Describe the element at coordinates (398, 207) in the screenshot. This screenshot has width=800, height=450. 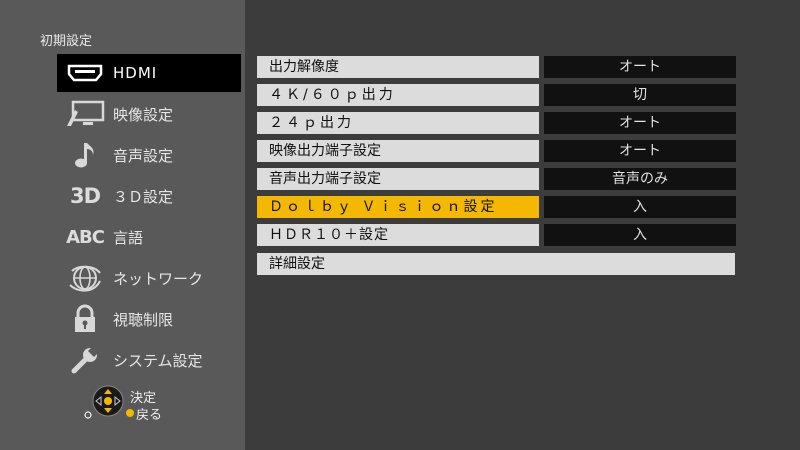
I see `setting-label: Ｄｏｌｂｙ Ｖｉｓｉｏｎ設定` at that location.